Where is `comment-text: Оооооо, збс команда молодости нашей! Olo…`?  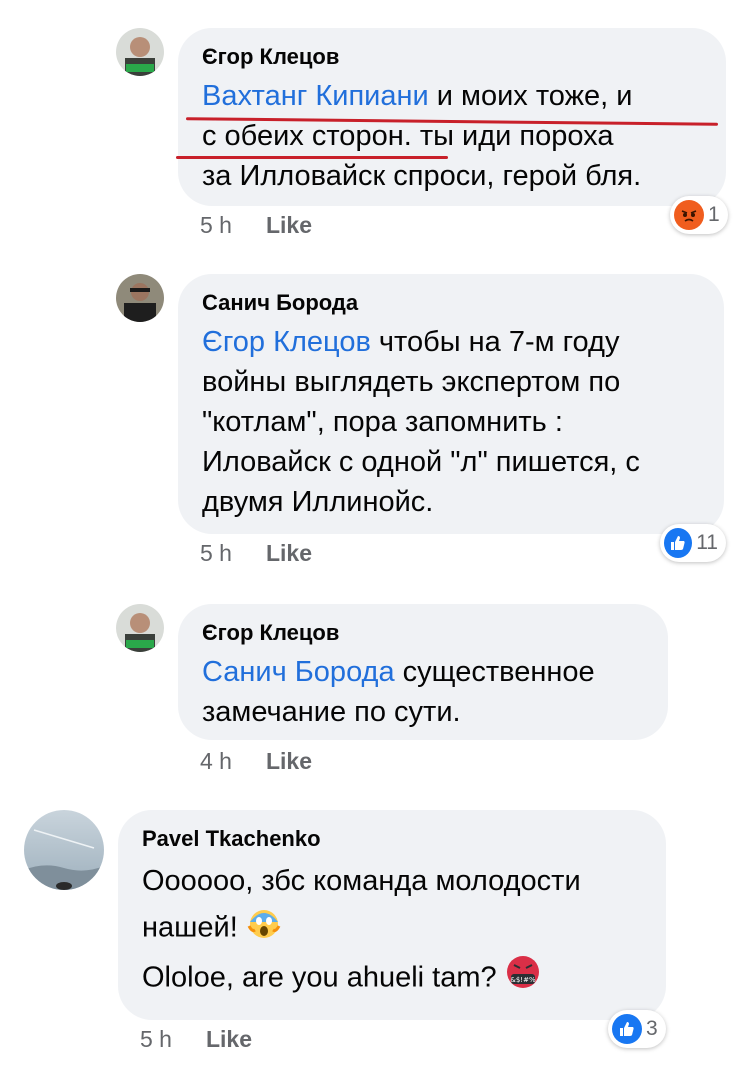
comment-text: Оооооо, збс команда молодости нашей! Olo… is located at coordinates (392, 931).